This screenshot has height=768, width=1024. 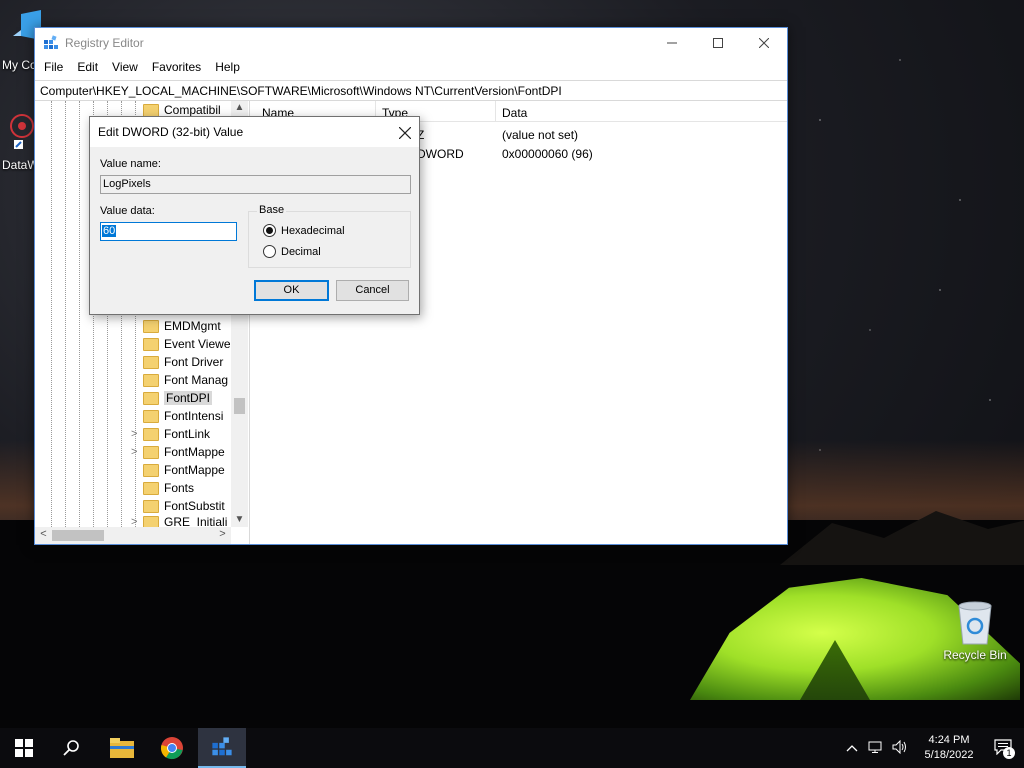 I want to click on tree-item: > FontMappe, so click(x=178, y=452).